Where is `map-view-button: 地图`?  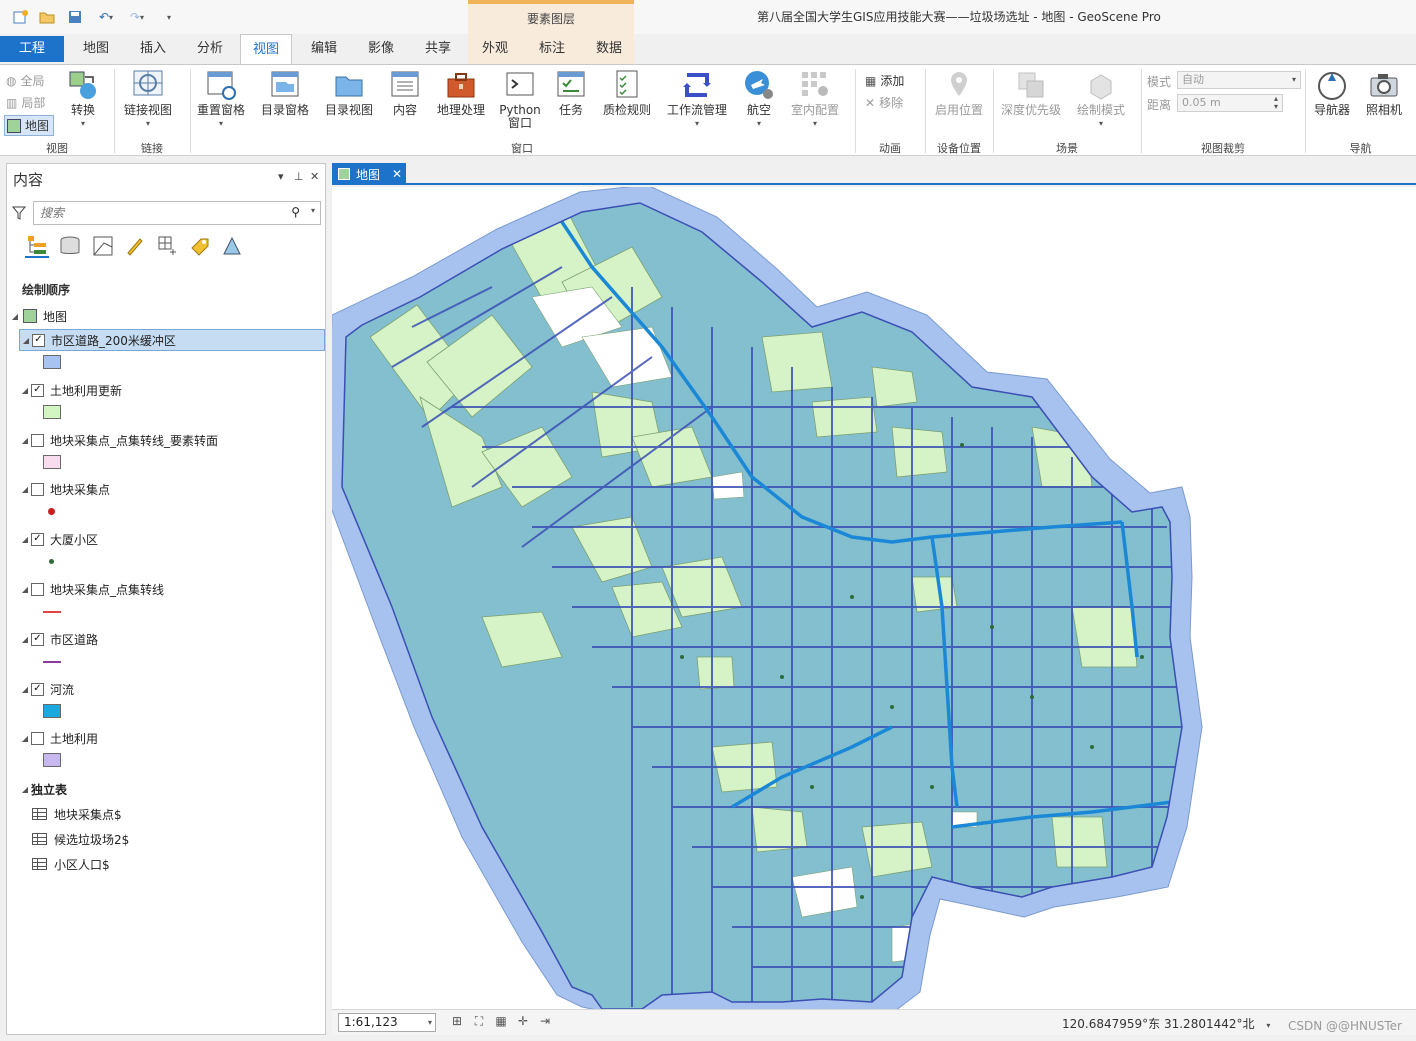 map-view-button: 地图 is located at coordinates (29, 125).